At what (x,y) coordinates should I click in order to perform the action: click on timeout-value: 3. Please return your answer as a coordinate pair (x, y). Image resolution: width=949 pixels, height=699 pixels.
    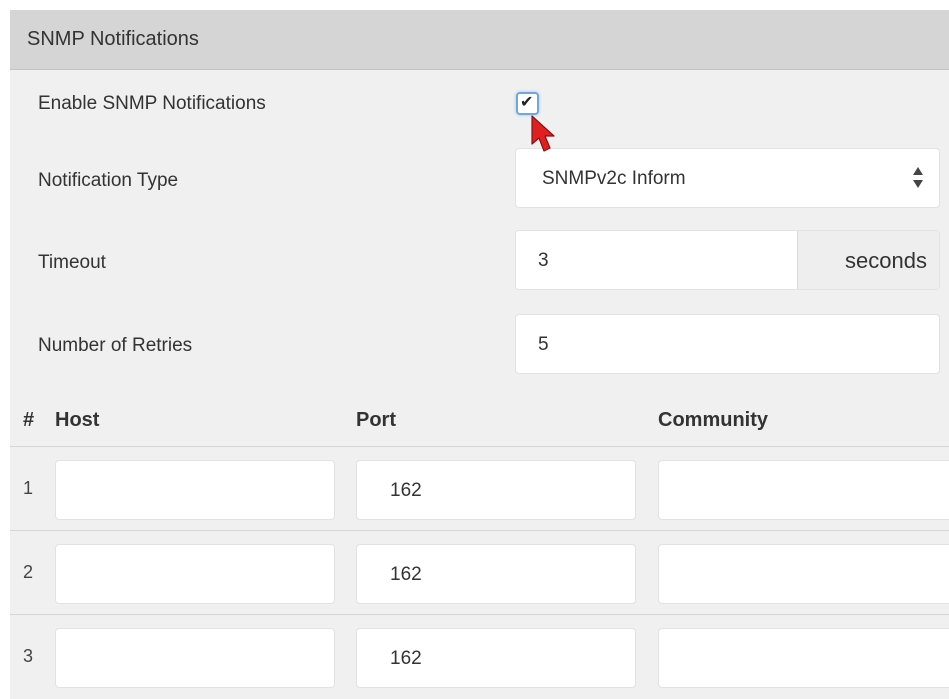
    Looking at the image, I should click on (543, 260).